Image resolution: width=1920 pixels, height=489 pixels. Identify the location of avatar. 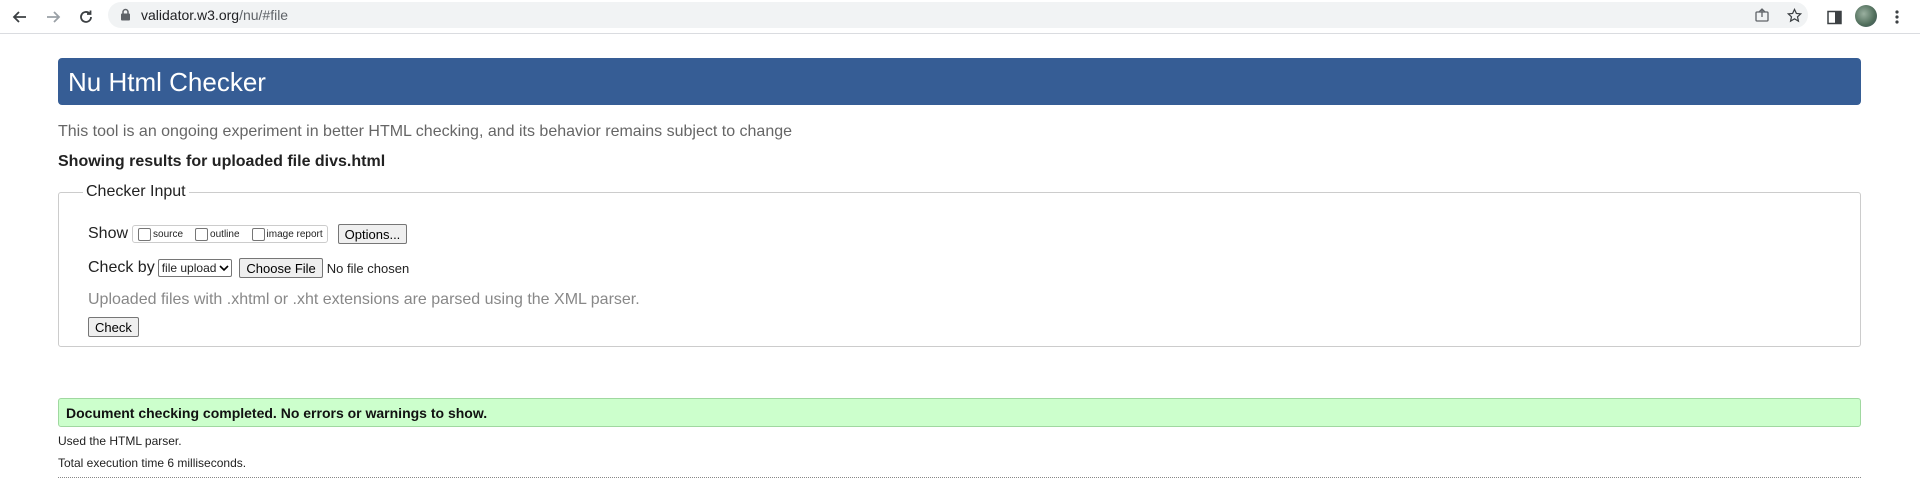
(1866, 16).